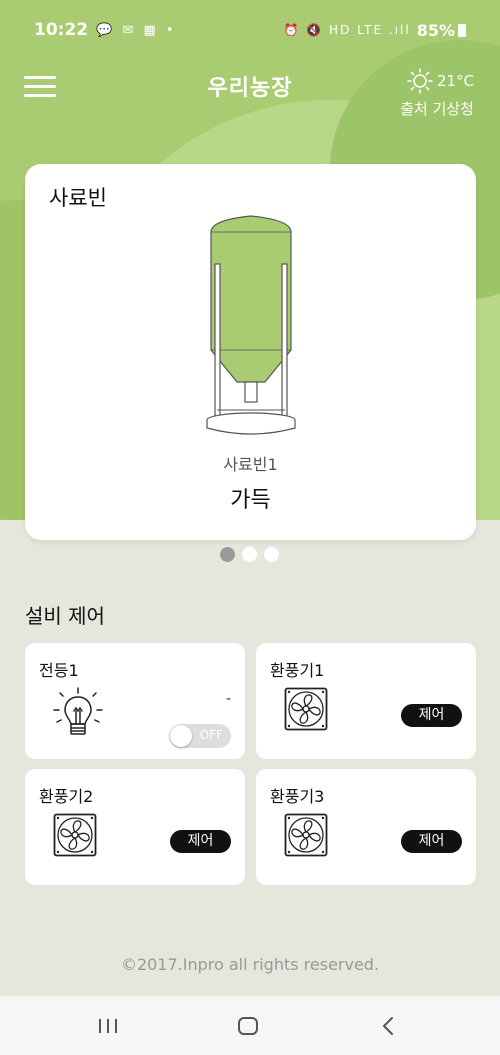  Describe the element at coordinates (435, 30) in the screenshot. I see `battery-level: 85%` at that location.